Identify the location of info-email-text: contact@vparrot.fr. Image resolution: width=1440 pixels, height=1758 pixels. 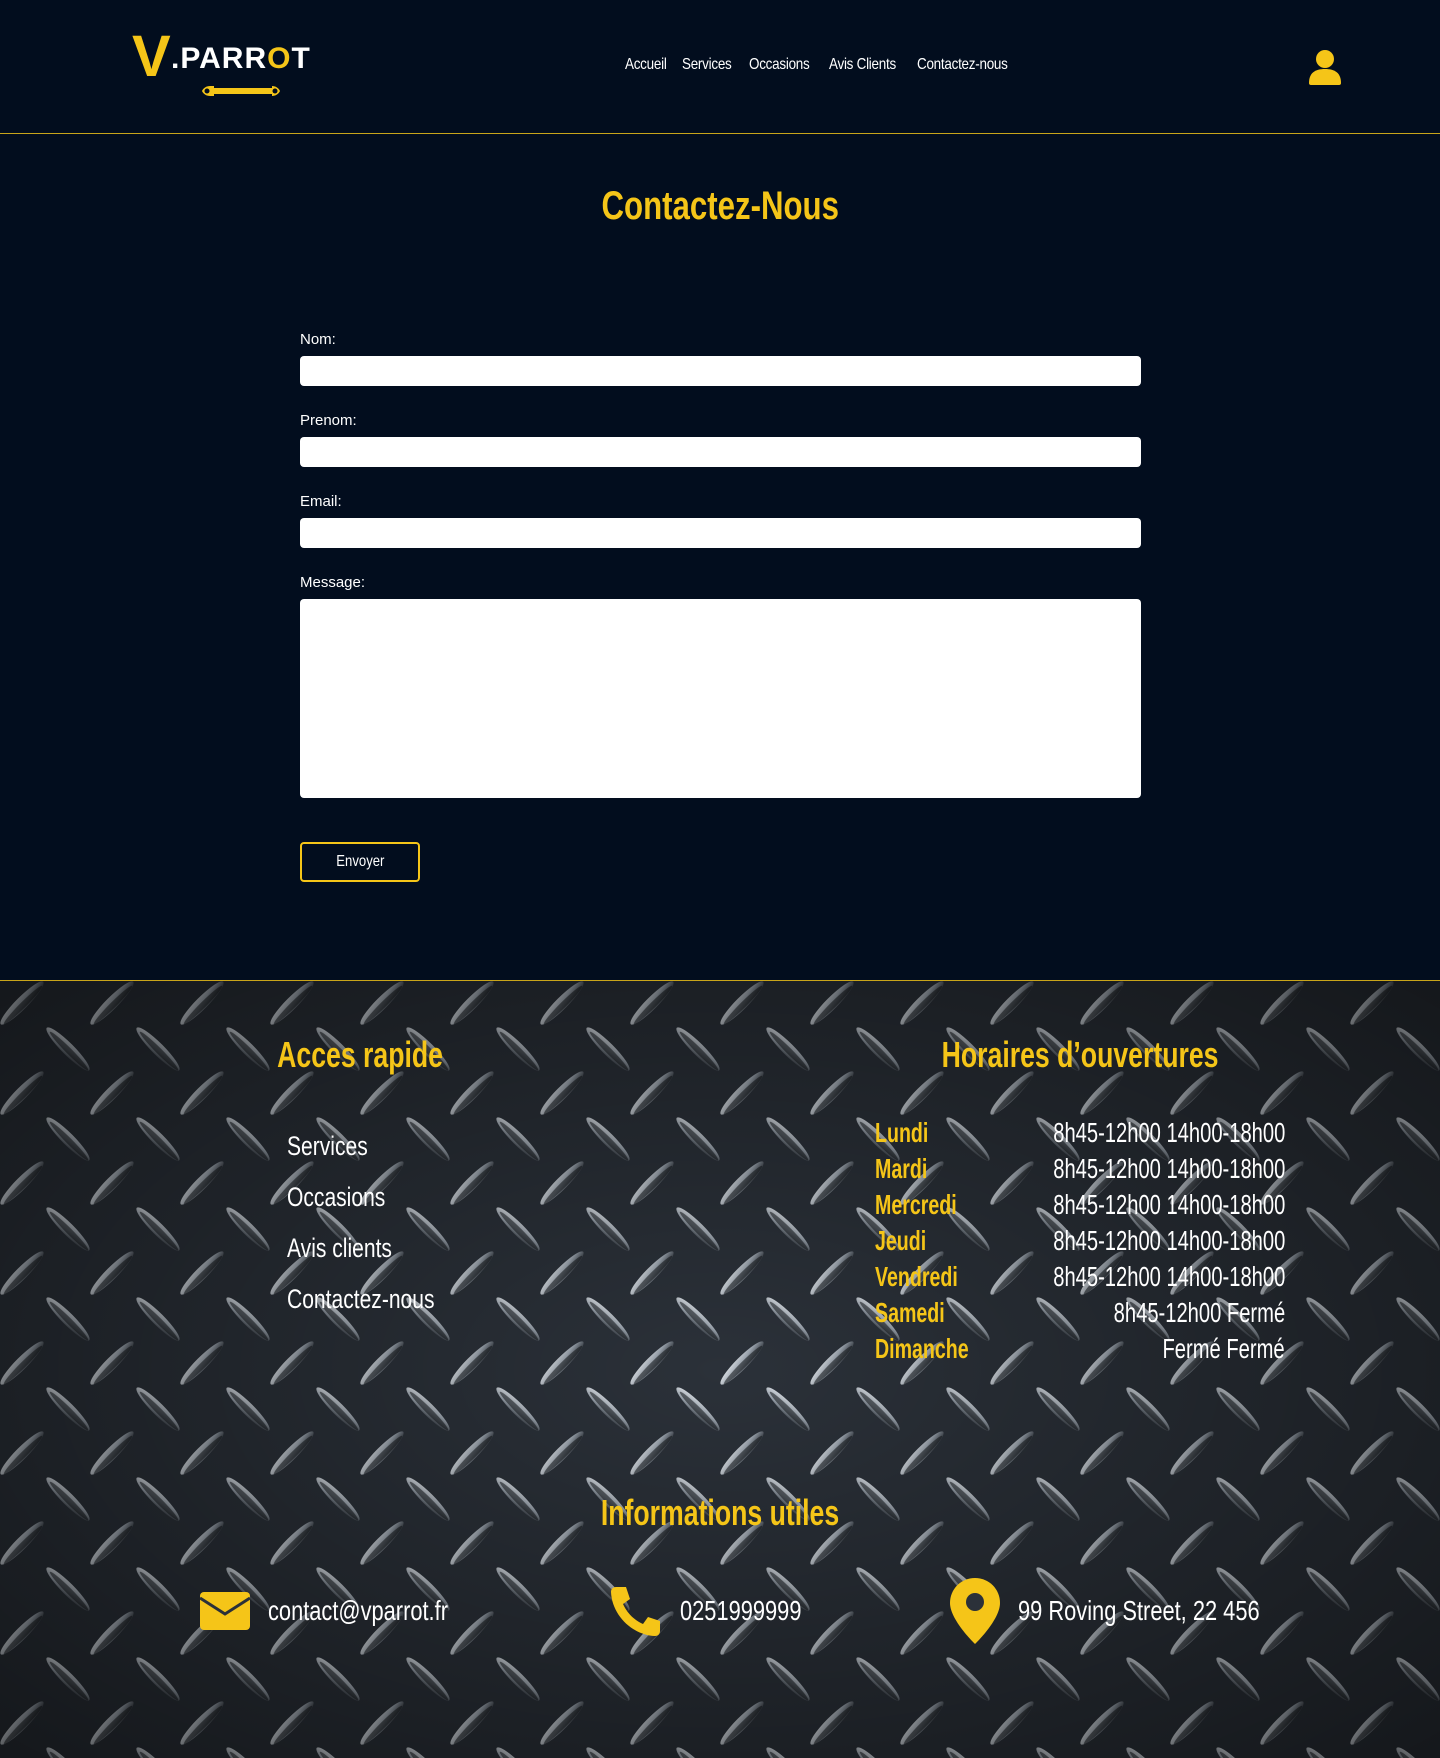
(358, 1610).